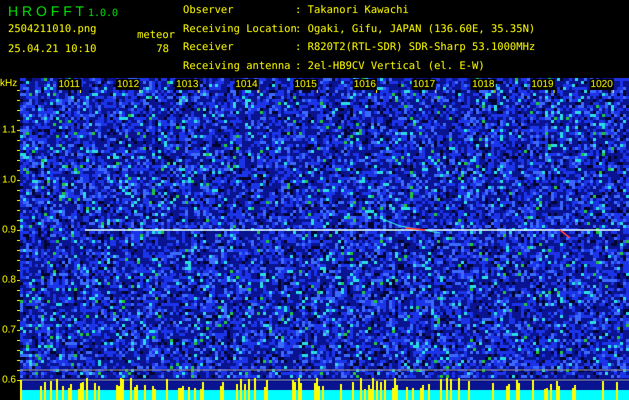  I want to click on version-label: 1.0.0, so click(103, 13).